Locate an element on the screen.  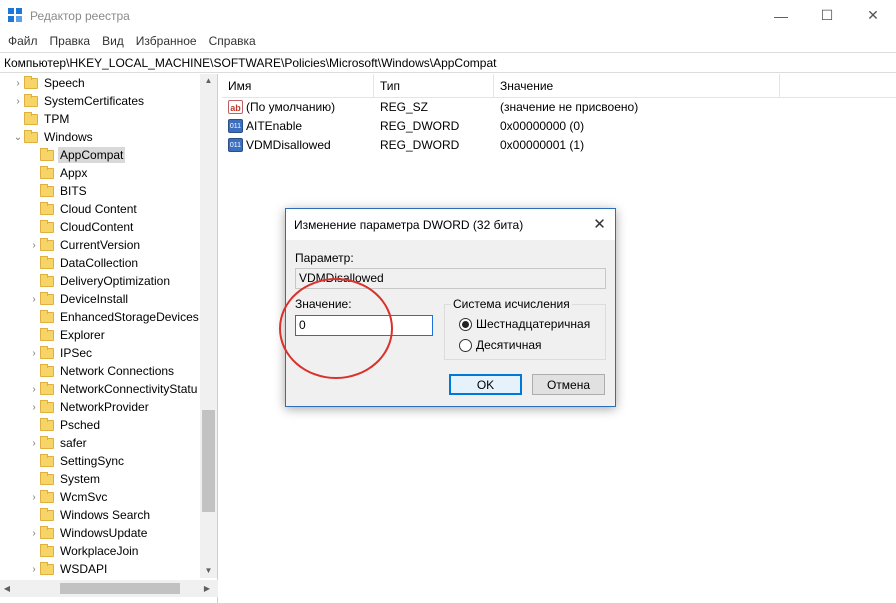
radio-dec-indicator is located at coordinates (465, 345).